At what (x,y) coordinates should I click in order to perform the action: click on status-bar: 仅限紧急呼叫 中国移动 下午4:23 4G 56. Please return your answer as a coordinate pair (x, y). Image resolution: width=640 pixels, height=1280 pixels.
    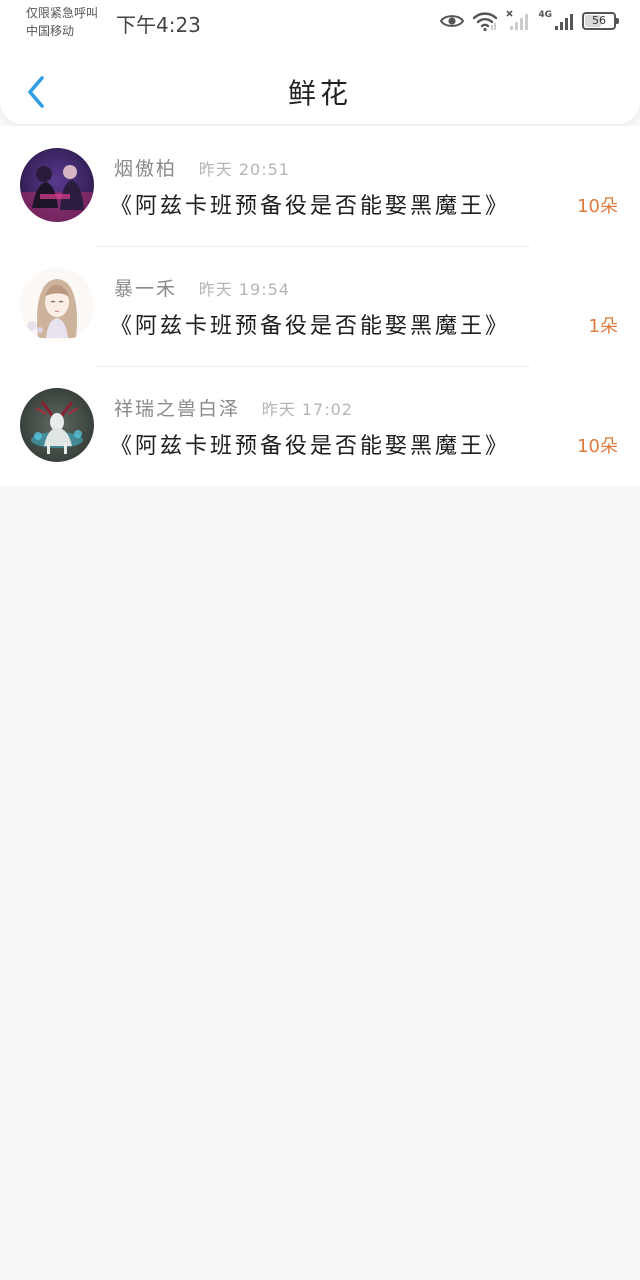
    Looking at the image, I should click on (320, 22).